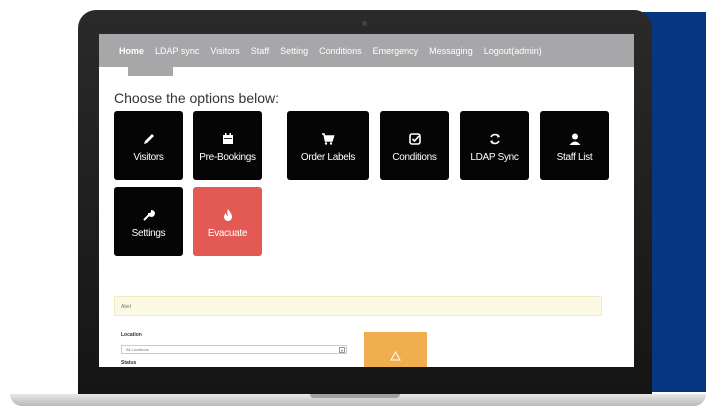  What do you see at coordinates (196, 98) in the screenshot?
I see `page-heading: Choose the options below:` at bounding box center [196, 98].